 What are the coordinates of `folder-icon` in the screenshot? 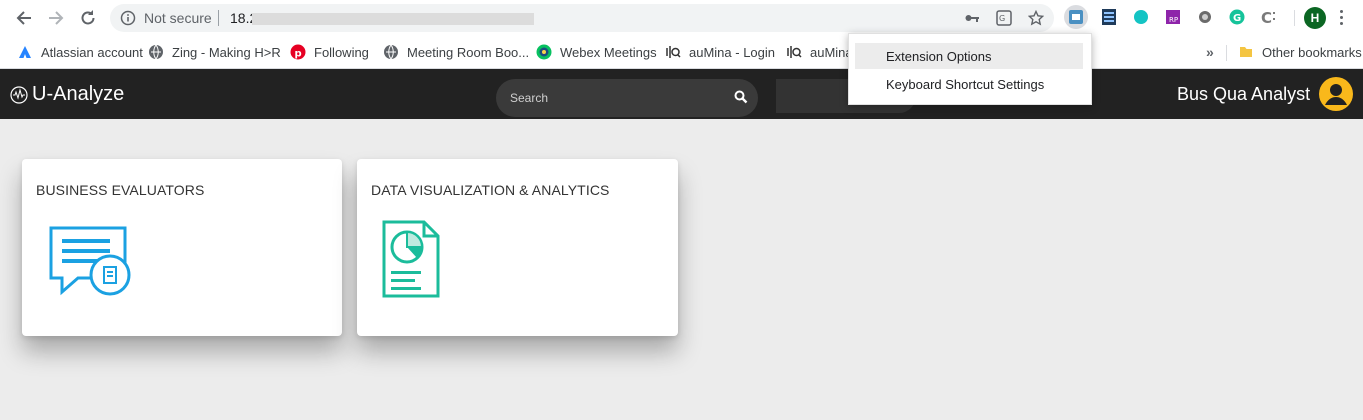 It's located at (1246, 52).